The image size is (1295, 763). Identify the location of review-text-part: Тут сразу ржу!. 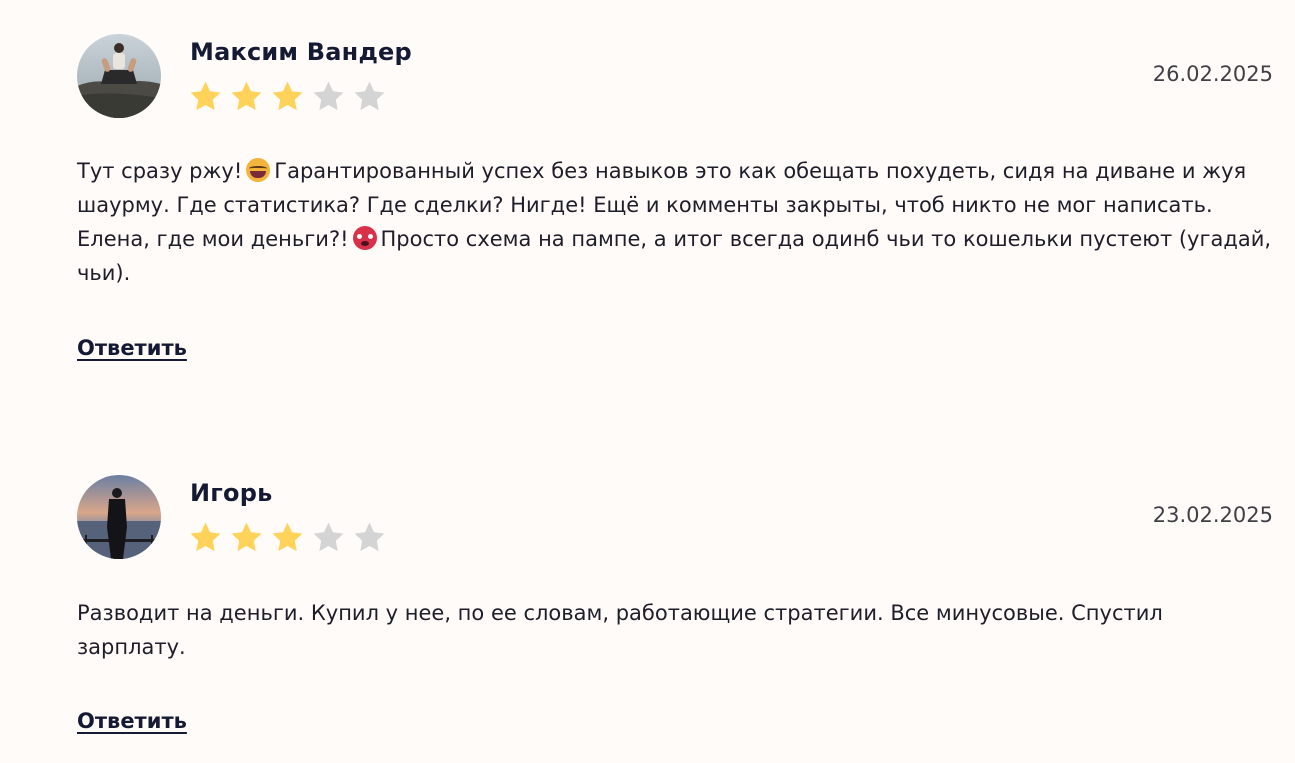
(160, 171).